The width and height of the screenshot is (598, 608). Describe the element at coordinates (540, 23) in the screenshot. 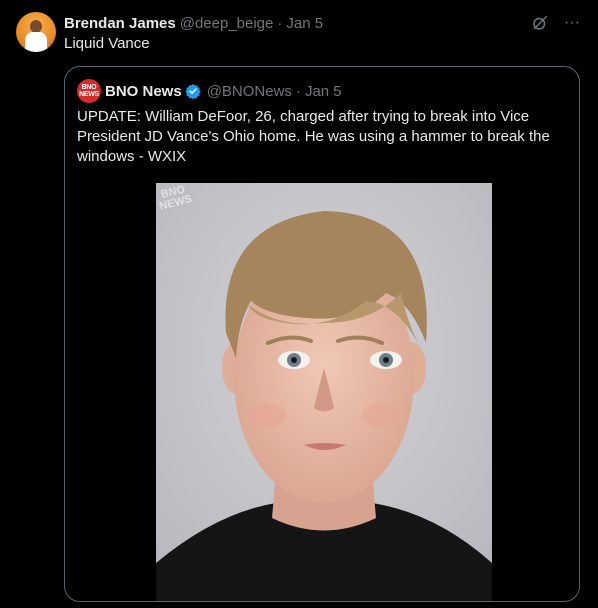

I see `grok-icon` at that location.